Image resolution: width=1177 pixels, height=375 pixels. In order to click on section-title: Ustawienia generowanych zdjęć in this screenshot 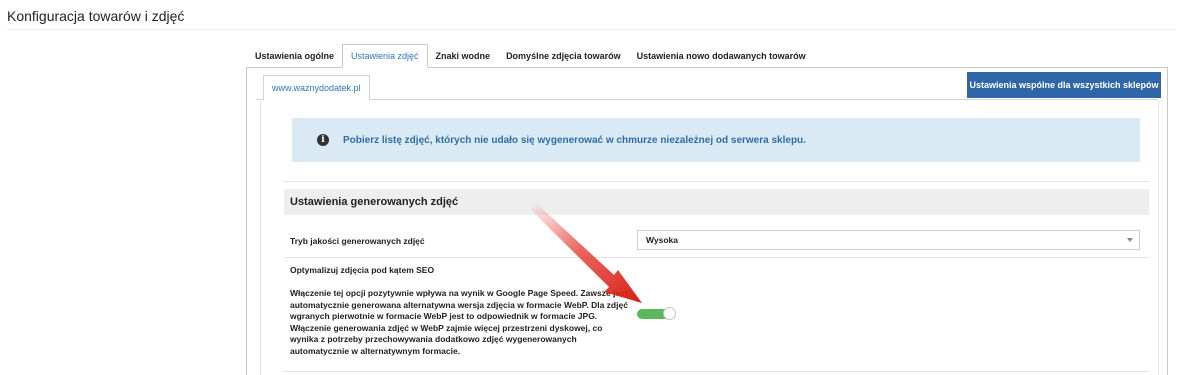, I will do `click(716, 202)`.